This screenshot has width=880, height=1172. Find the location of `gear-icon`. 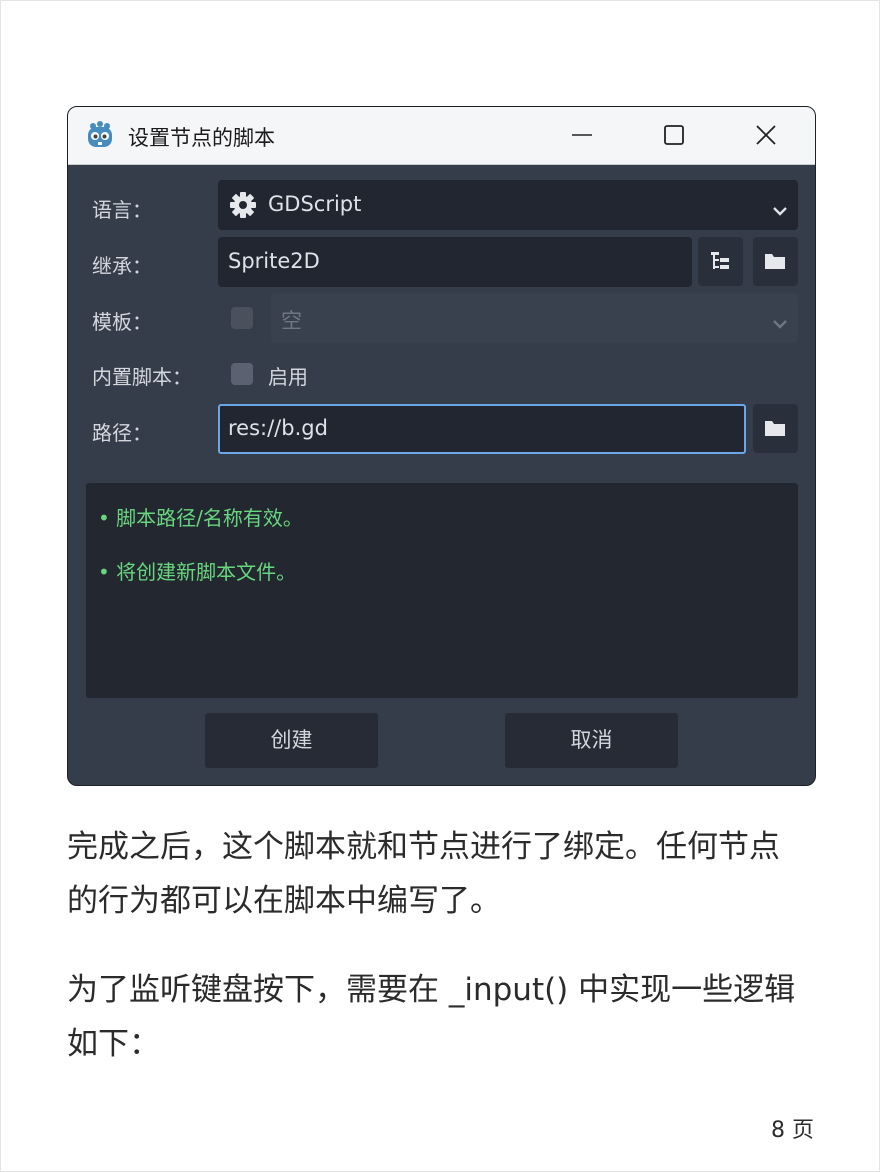

gear-icon is located at coordinates (243, 207).